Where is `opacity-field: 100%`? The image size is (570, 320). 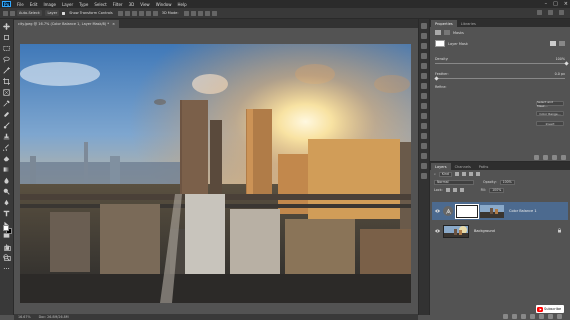
opacity-field: 100% is located at coordinates (507, 182).